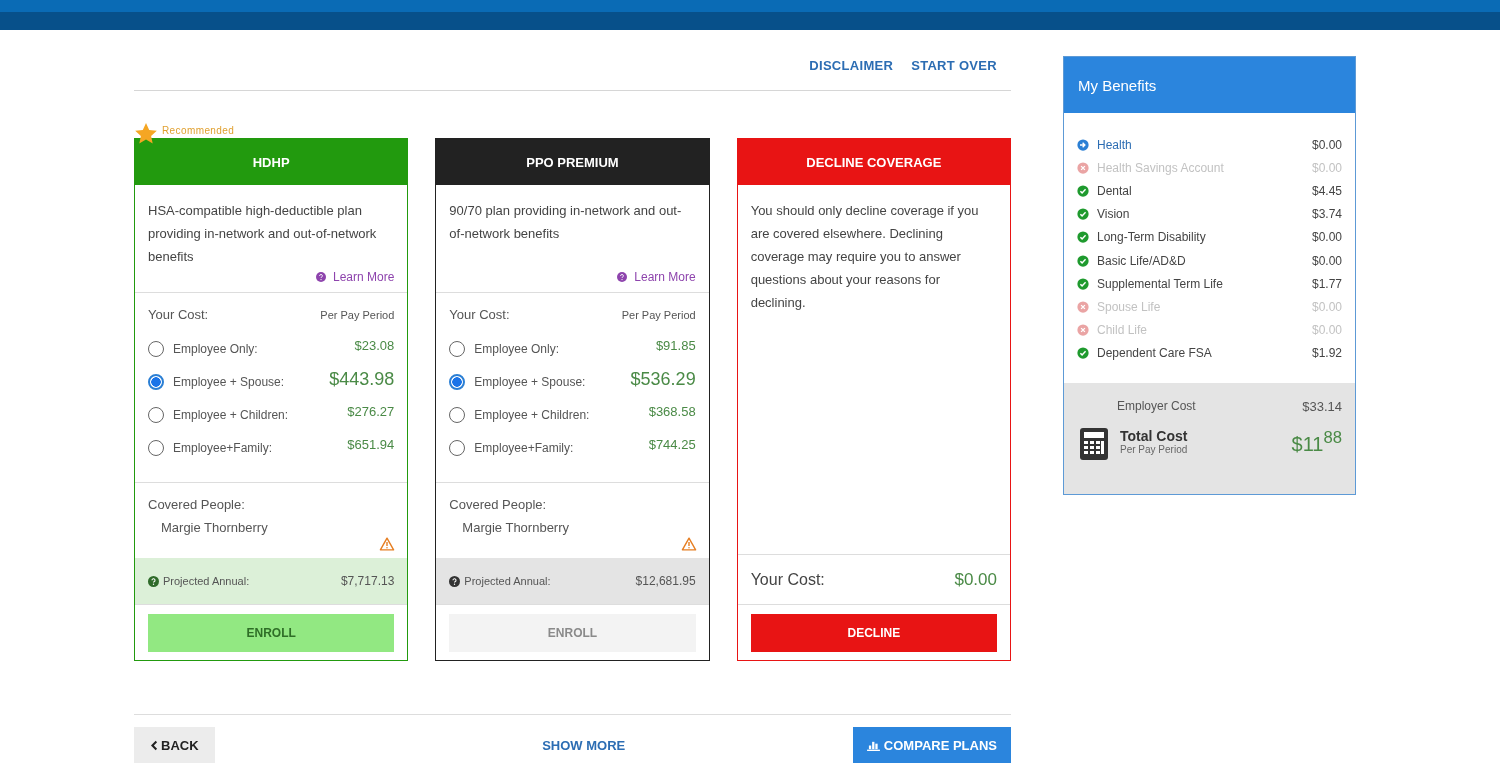  I want to click on cost-value: $0.00, so click(975, 579).